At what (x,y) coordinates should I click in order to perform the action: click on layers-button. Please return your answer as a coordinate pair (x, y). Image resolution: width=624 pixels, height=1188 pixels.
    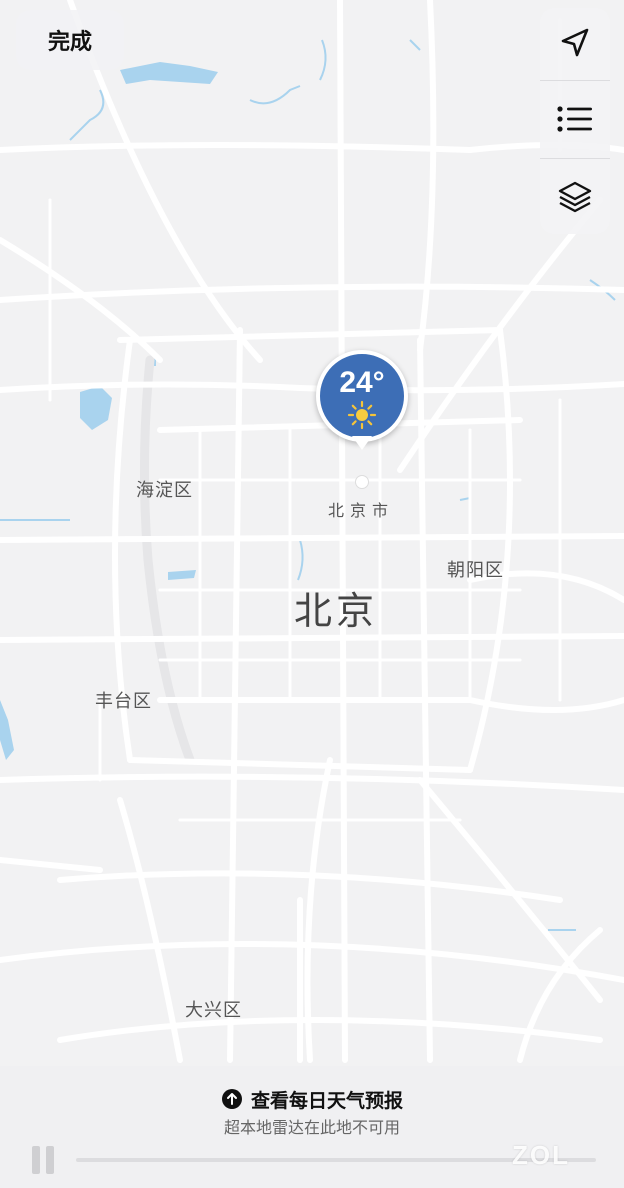
    Looking at the image, I should click on (575, 197).